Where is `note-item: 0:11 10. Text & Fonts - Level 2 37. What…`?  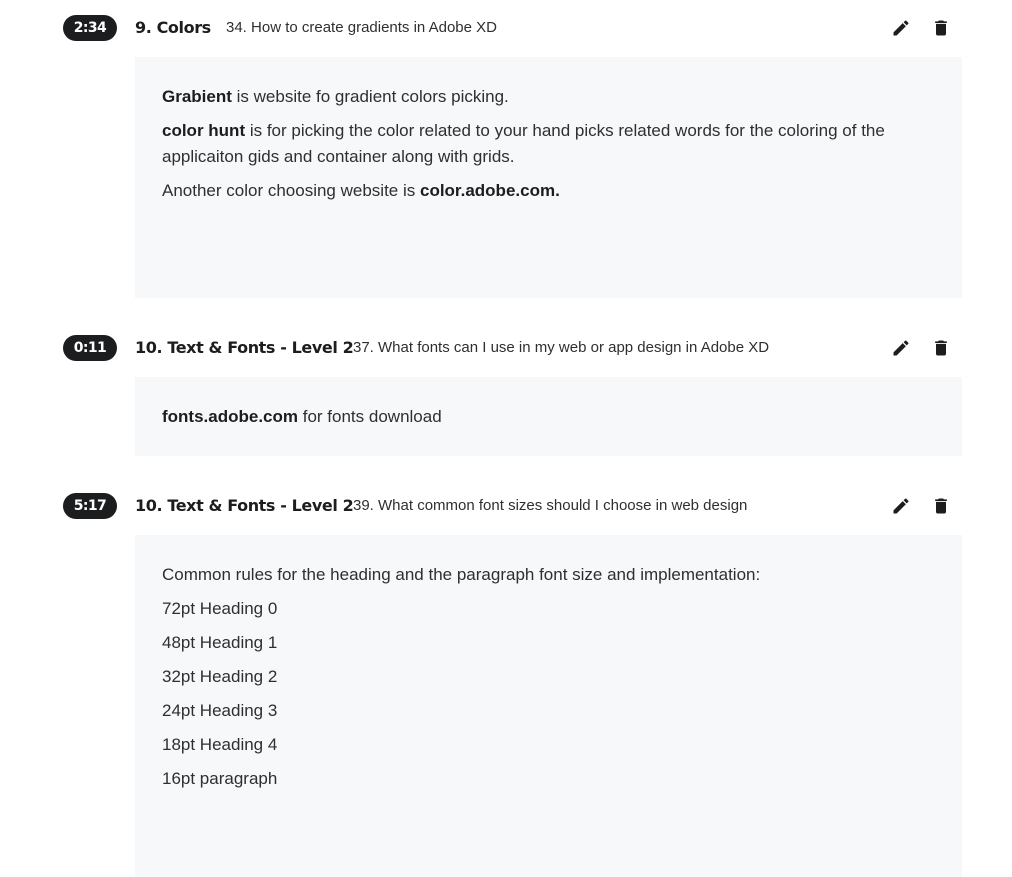
note-item: 0:11 10. Text & Fonts - Level 2 37. What… is located at coordinates (506, 394).